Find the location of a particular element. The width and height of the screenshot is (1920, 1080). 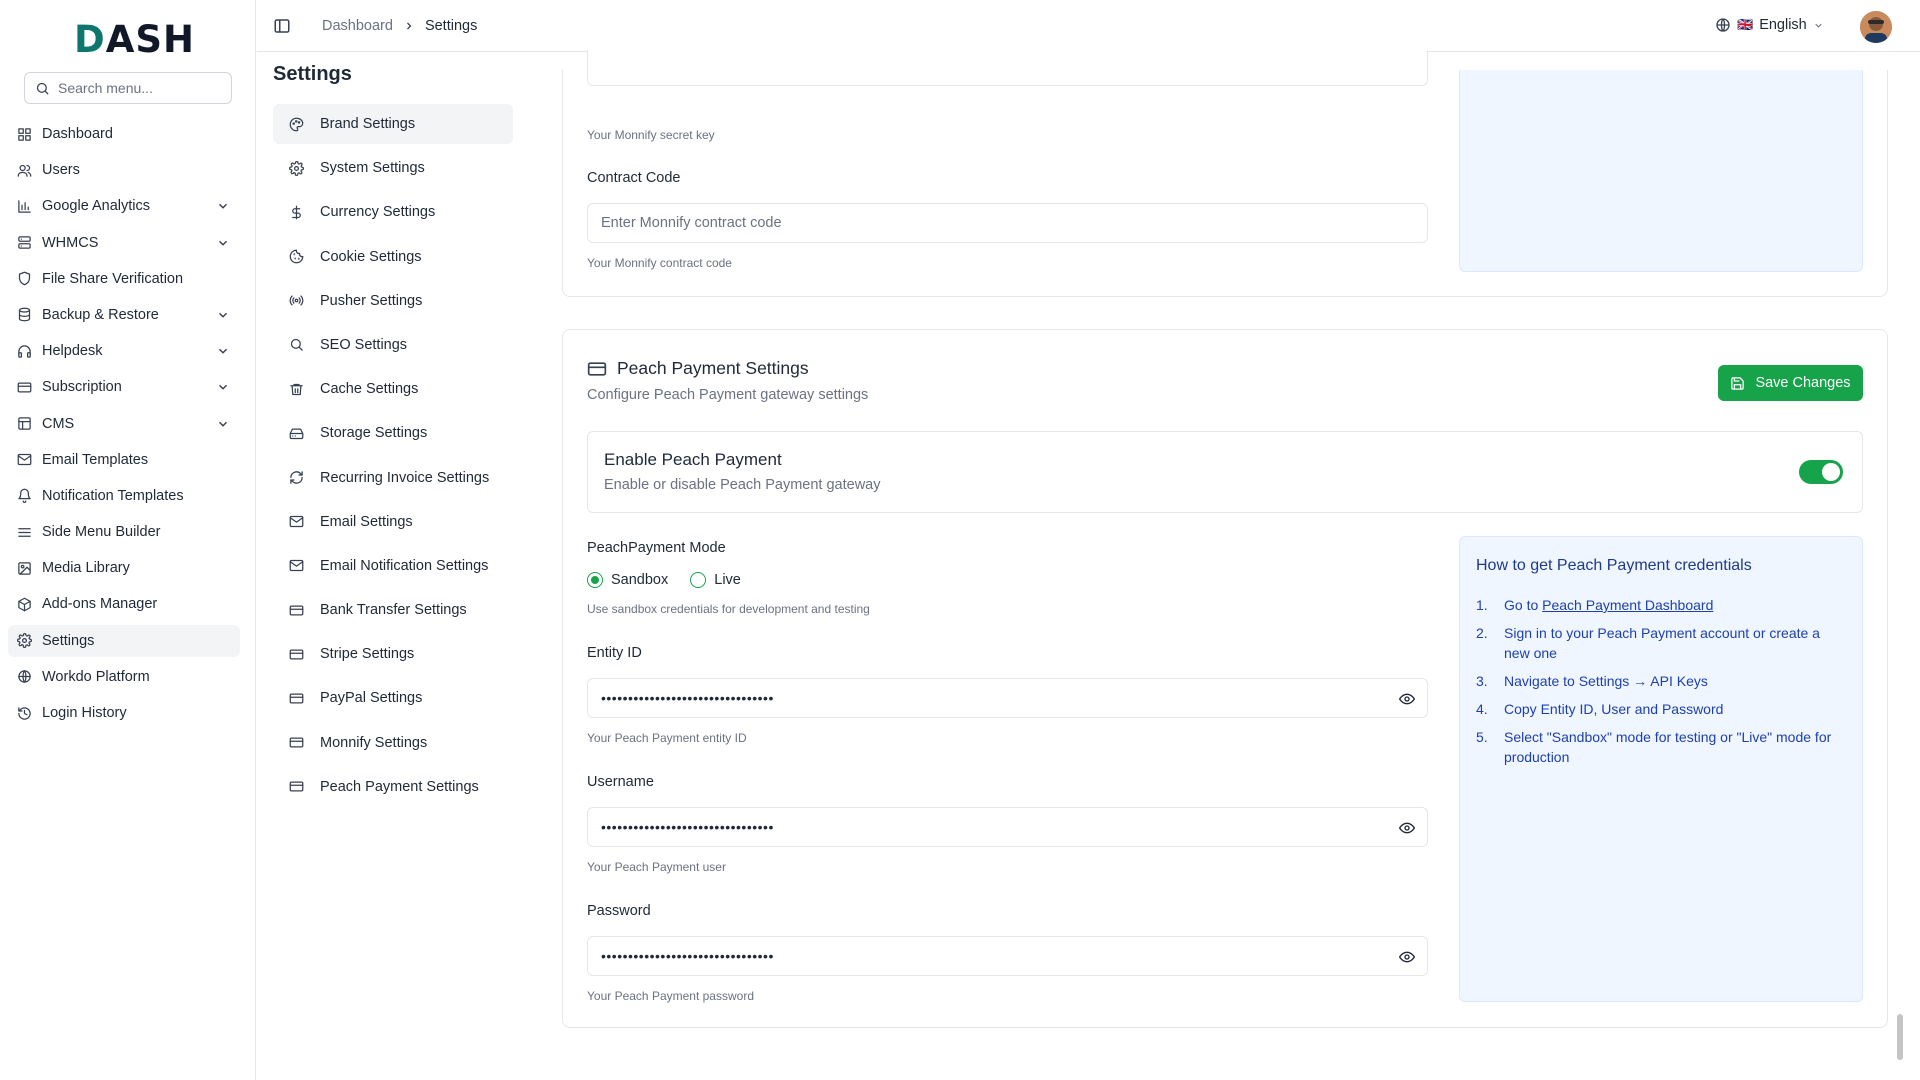

settings-nav-label: Cookie Settings is located at coordinates (371, 256).